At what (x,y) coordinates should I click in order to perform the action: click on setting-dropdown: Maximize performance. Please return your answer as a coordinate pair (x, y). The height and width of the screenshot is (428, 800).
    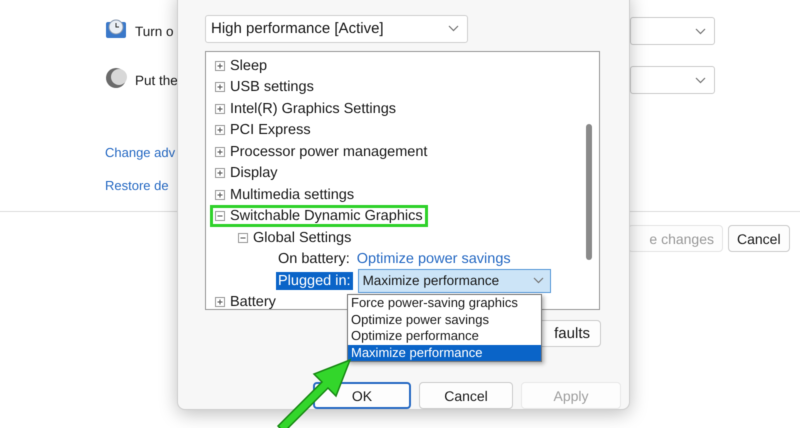
    Looking at the image, I should click on (454, 280).